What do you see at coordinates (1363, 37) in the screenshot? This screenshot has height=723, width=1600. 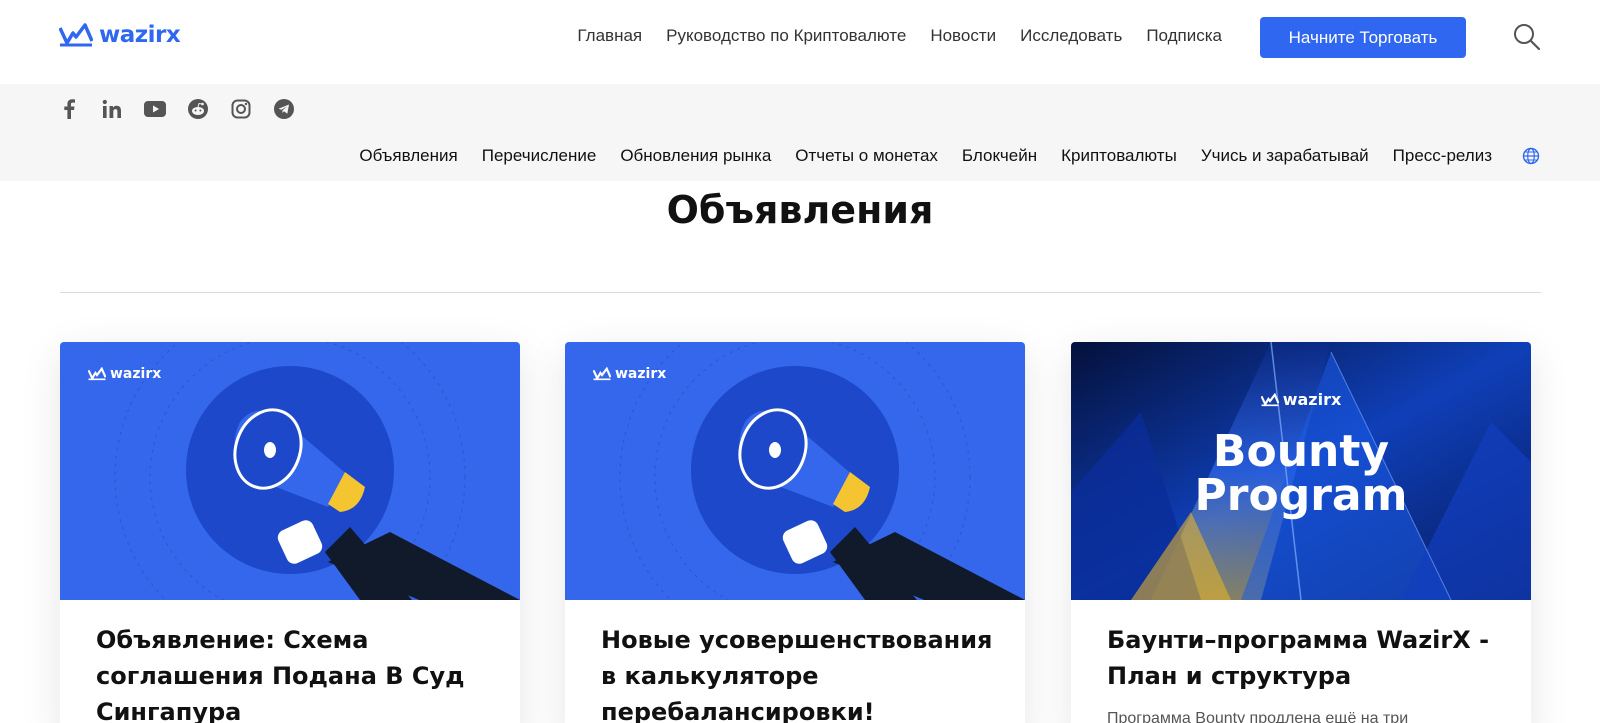 I see `start-trading-button: Начните Торговать` at bounding box center [1363, 37].